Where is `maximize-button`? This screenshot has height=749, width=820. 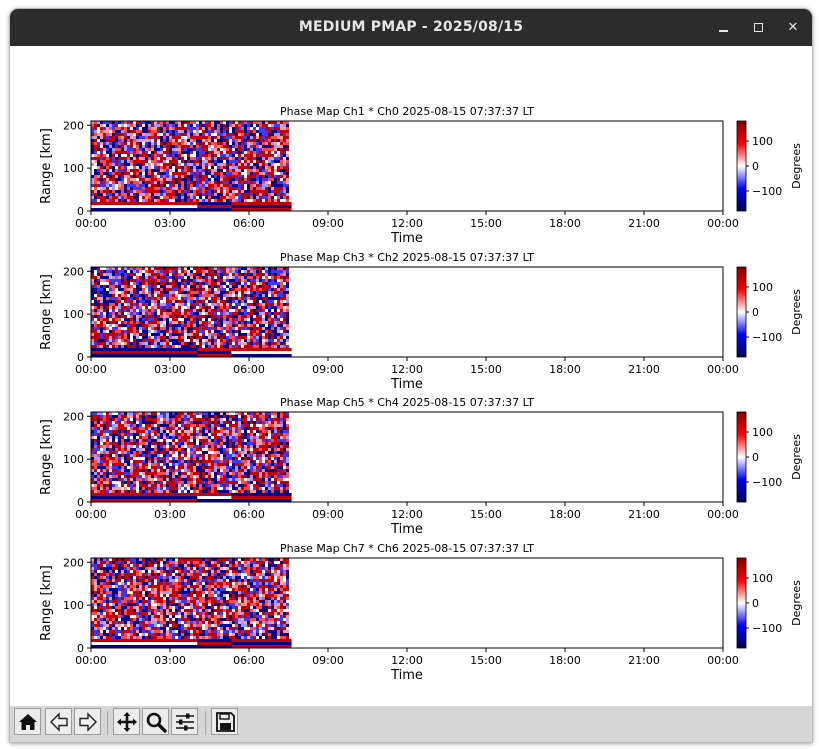 maximize-button is located at coordinates (759, 28).